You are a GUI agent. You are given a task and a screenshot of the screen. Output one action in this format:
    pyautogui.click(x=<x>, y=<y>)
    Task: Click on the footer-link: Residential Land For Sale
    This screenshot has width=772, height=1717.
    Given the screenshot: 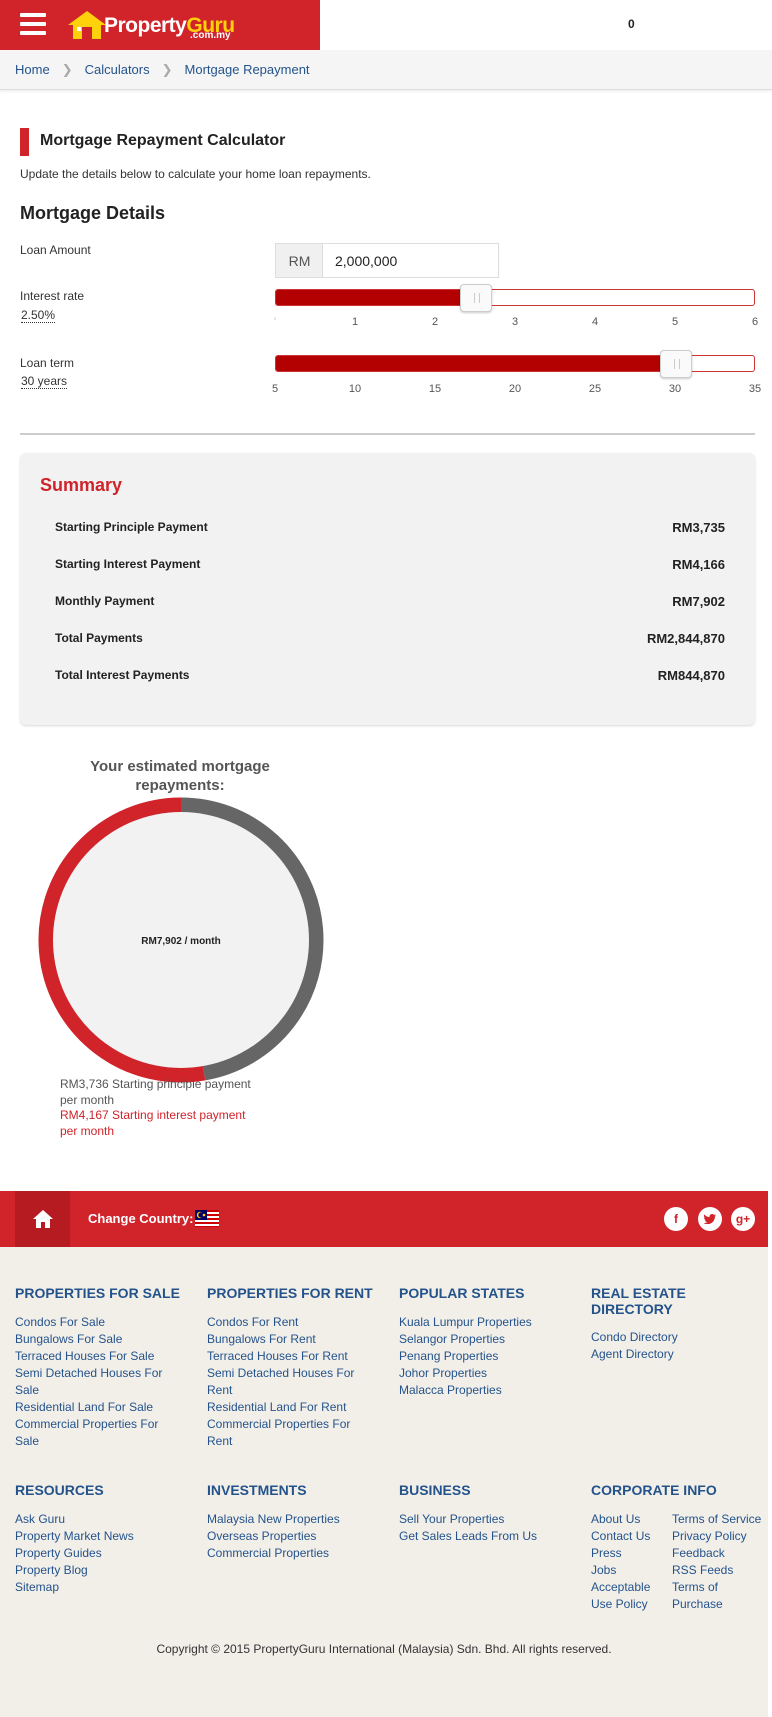 What is the action you would take?
    pyautogui.click(x=100, y=1407)
    